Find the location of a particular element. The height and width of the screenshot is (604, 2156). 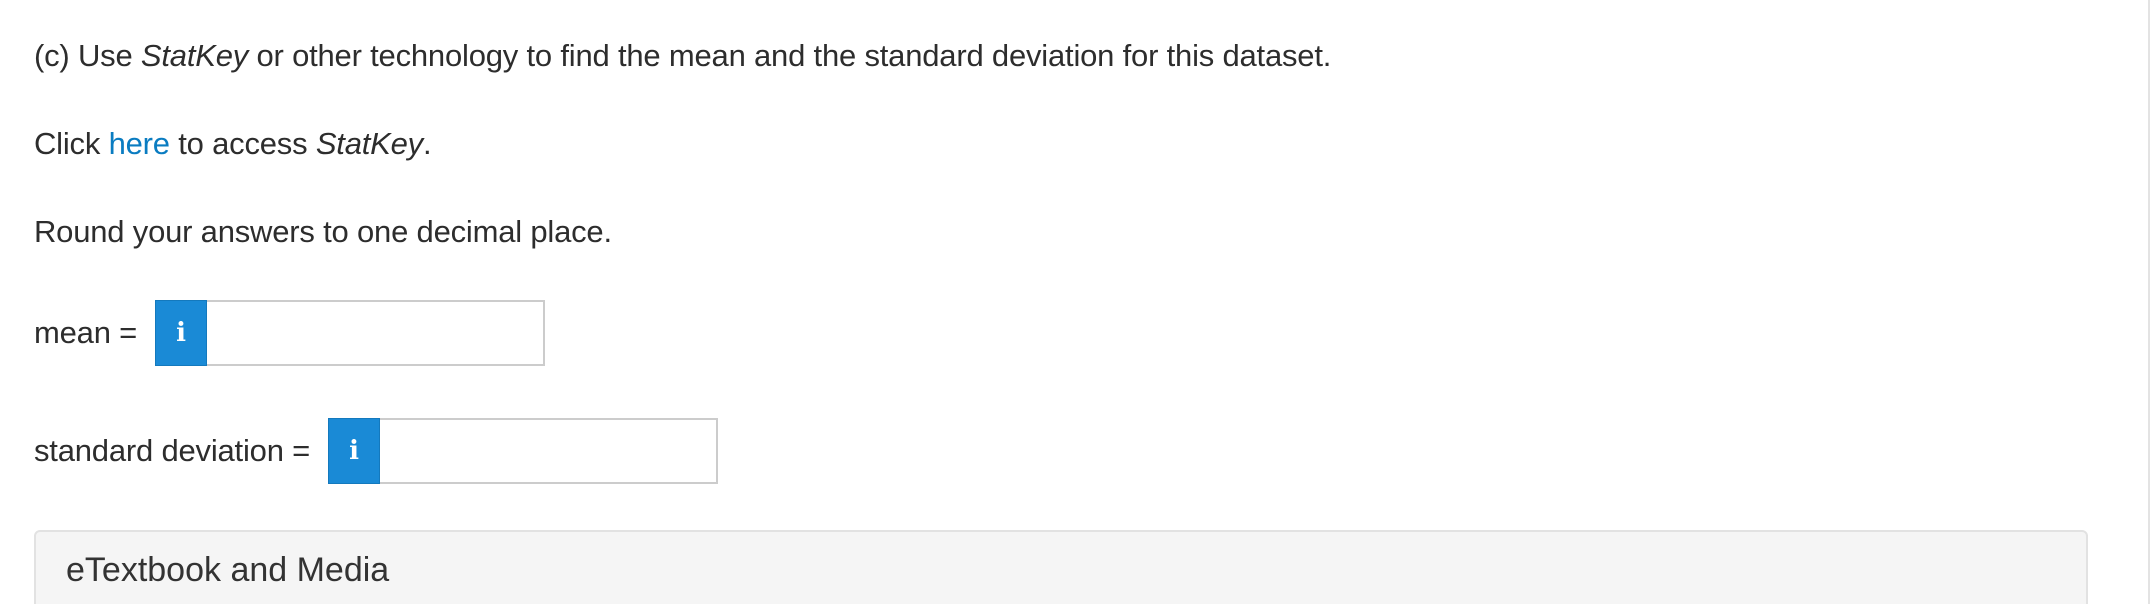

std-dev-info-icon: i is located at coordinates (354, 451).